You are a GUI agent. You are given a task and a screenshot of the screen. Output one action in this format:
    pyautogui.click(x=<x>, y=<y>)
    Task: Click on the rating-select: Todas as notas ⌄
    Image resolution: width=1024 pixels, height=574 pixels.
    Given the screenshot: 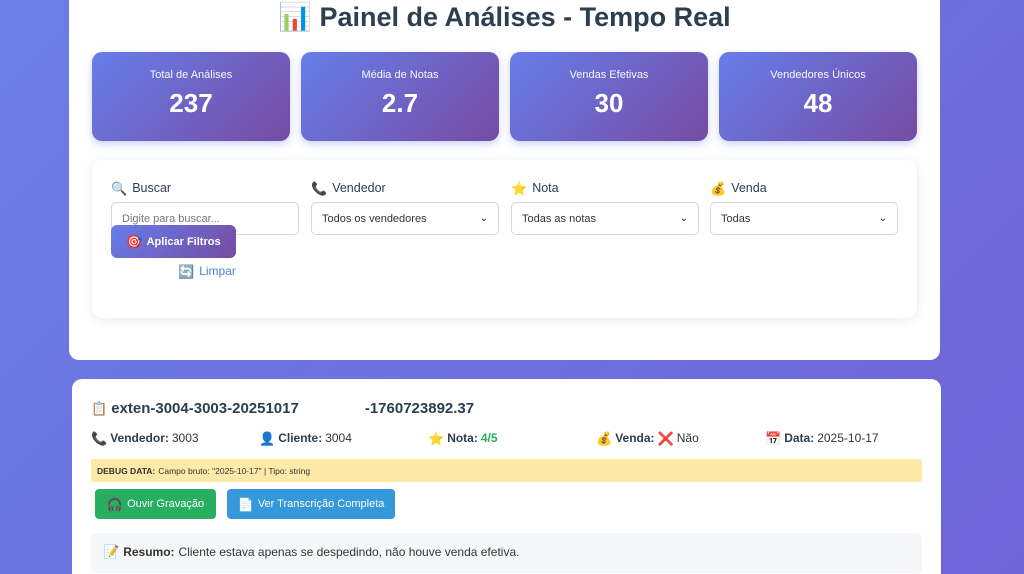 What is the action you would take?
    pyautogui.click(x=605, y=218)
    